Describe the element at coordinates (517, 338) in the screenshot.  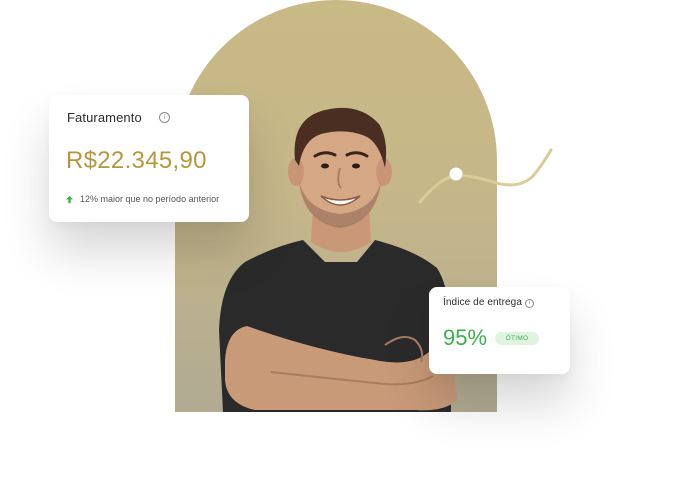
I see `status-badge: ÓTIMO` at that location.